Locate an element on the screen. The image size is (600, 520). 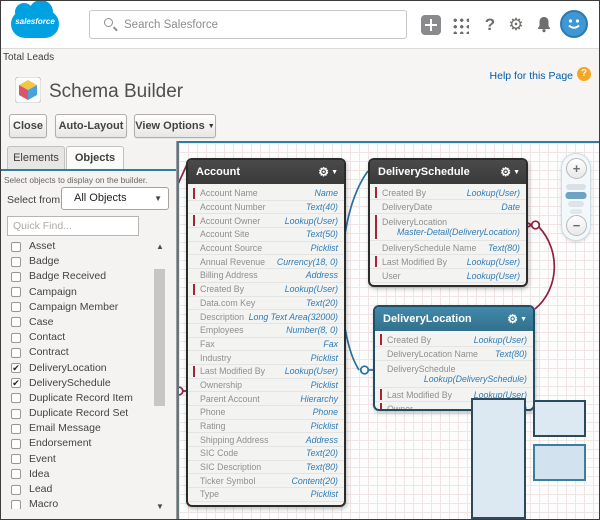
user-avatar is located at coordinates (574, 24).